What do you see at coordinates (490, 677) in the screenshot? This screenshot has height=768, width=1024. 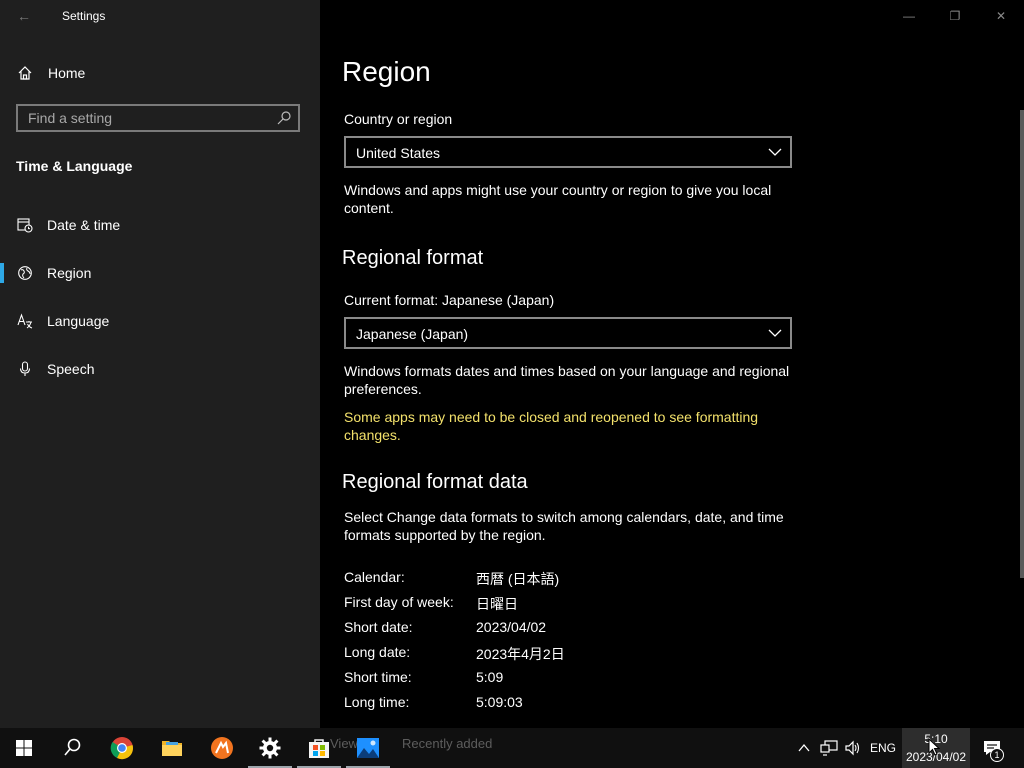 I see `format-row-value: 5:09` at bounding box center [490, 677].